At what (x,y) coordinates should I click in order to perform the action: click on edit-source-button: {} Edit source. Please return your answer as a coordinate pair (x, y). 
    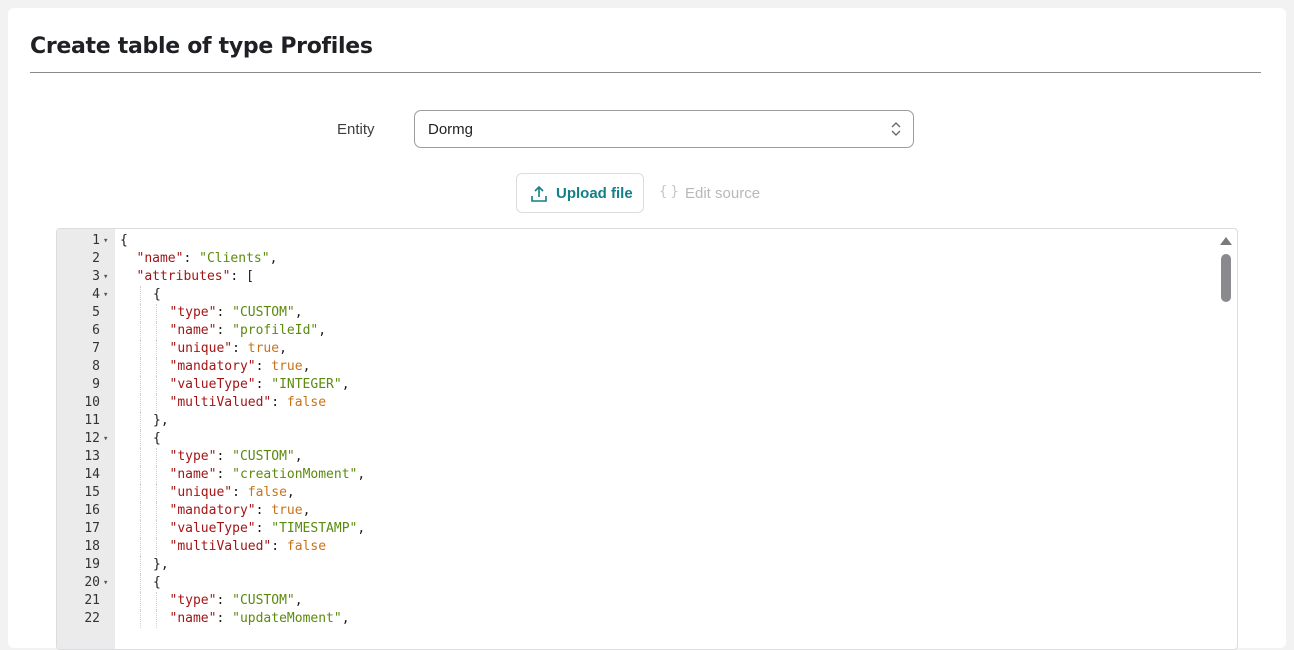
    Looking at the image, I should click on (718, 193).